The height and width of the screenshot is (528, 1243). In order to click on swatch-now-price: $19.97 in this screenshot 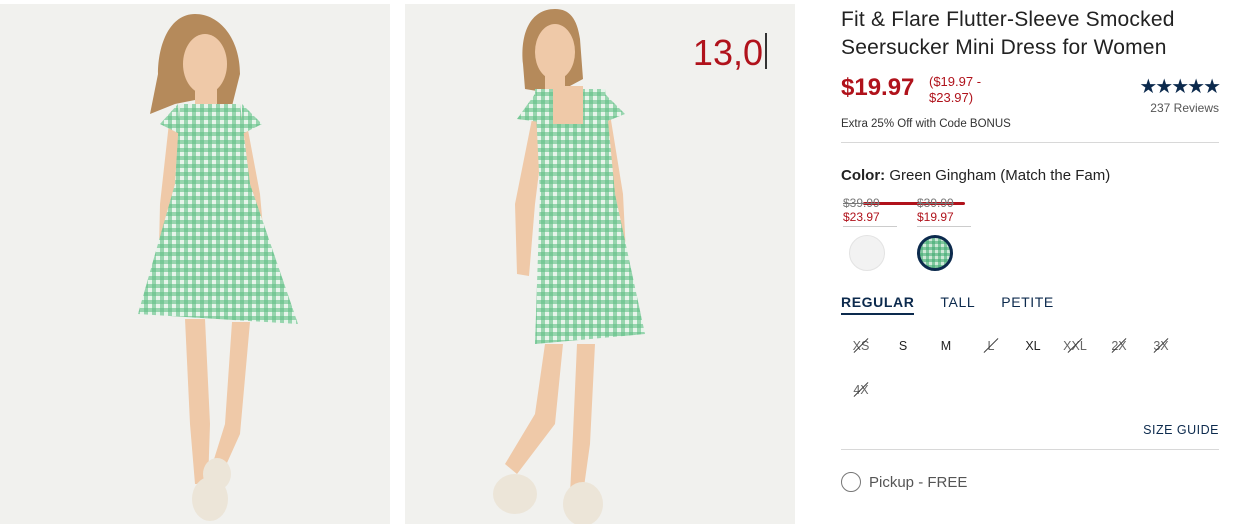, I will do `click(935, 217)`.